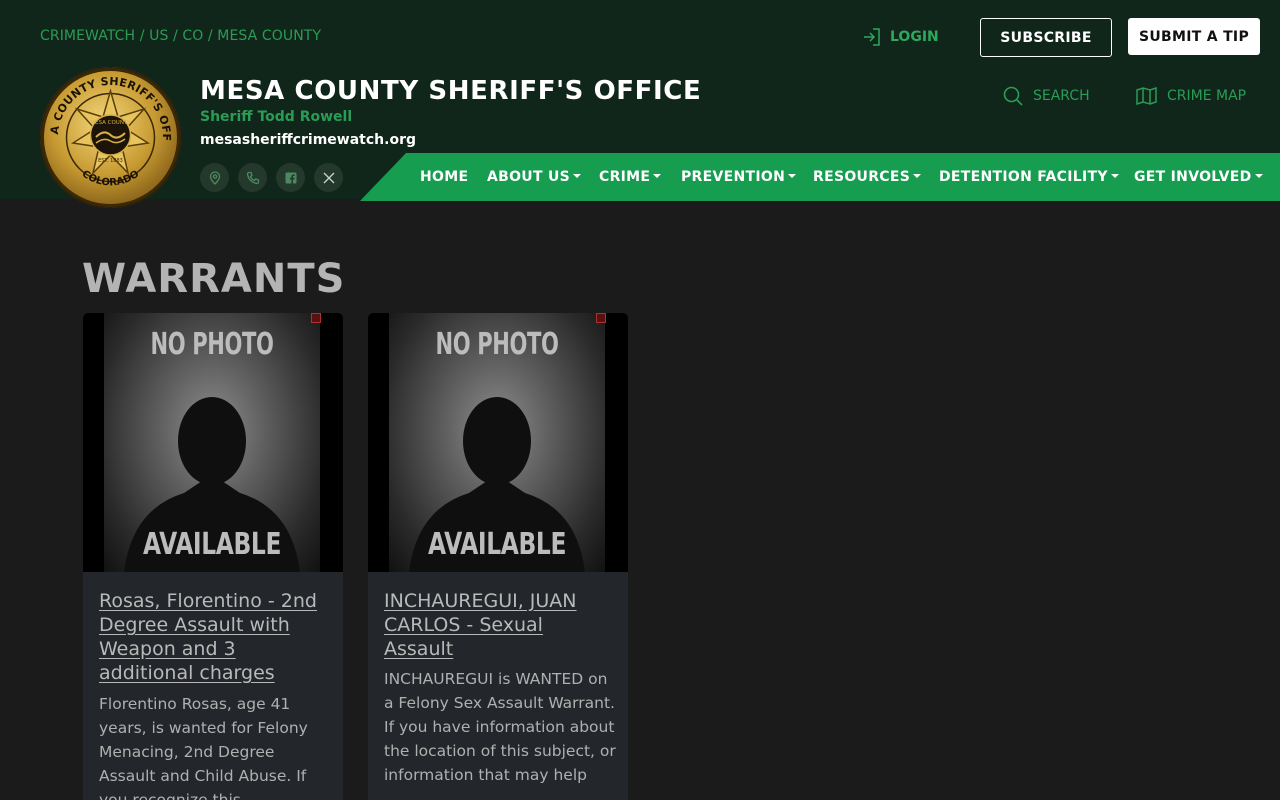 This screenshot has width=1280, height=800. I want to click on x-twitter-button, so click(328, 177).